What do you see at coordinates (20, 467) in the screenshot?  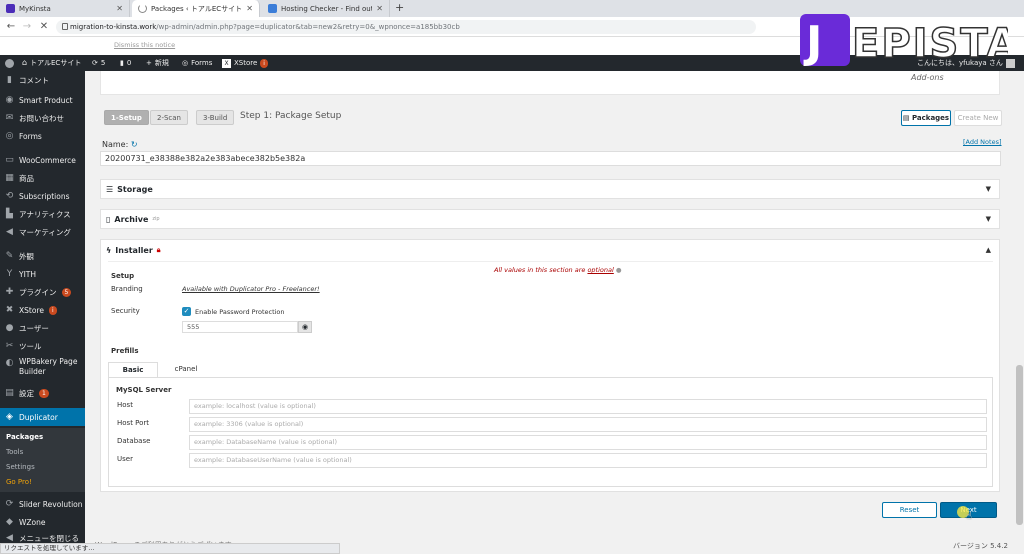 I see `submenu-settings: Settings` at bounding box center [20, 467].